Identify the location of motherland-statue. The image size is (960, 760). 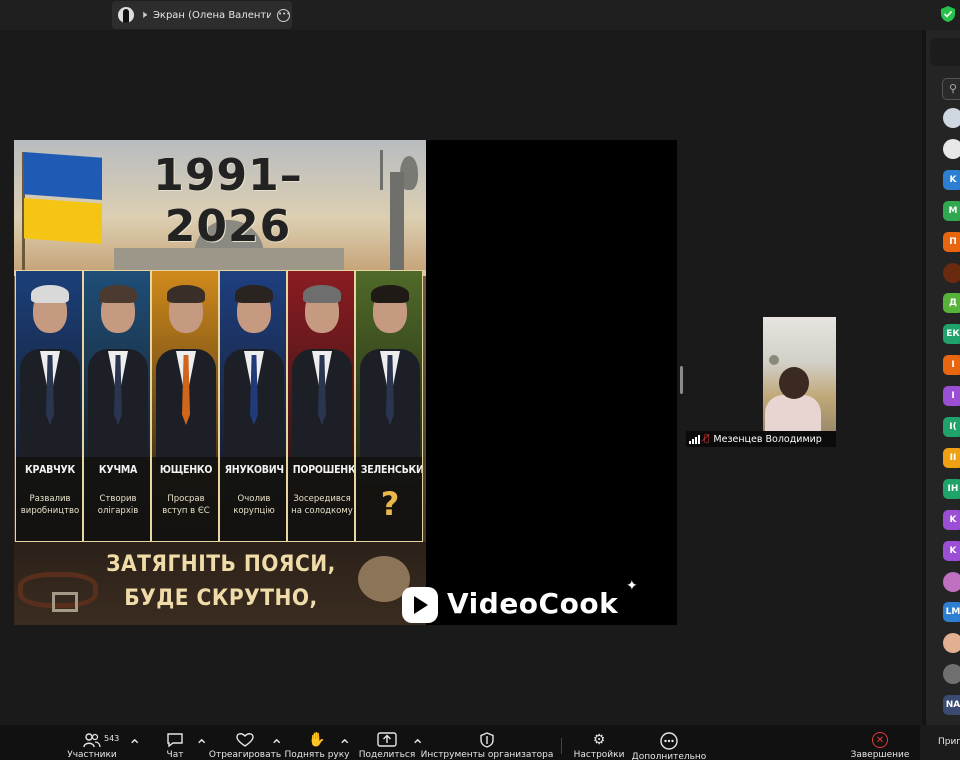
(398, 210).